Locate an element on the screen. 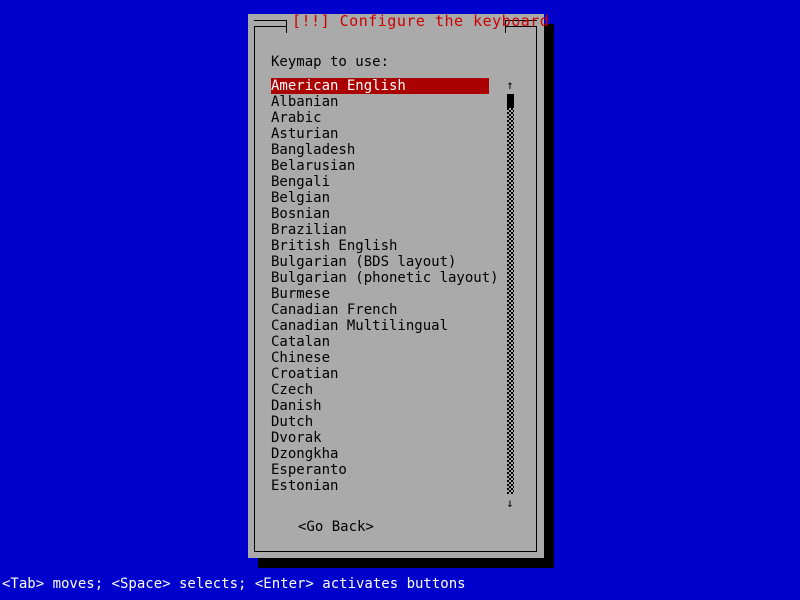  keymap-list-item: British English is located at coordinates (380, 246).